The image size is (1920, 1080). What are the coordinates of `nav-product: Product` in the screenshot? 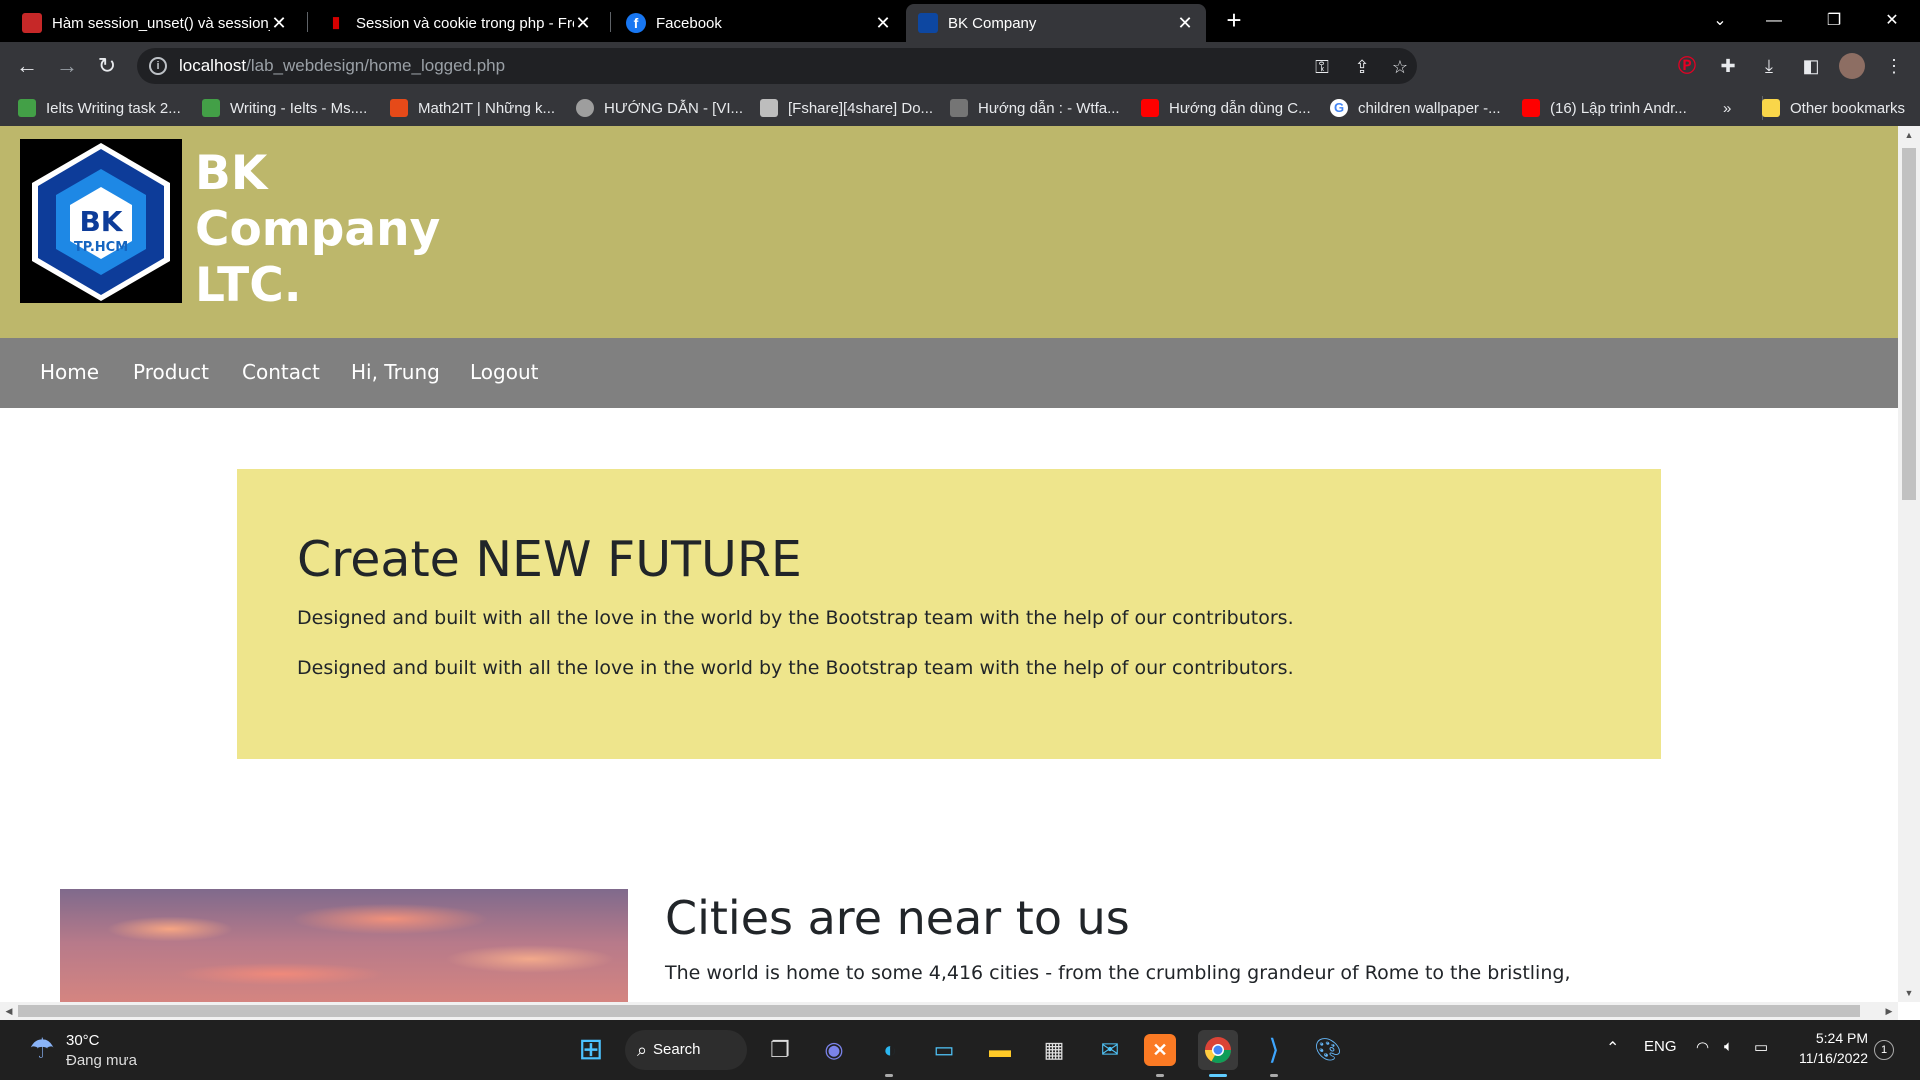 It's located at (171, 372).